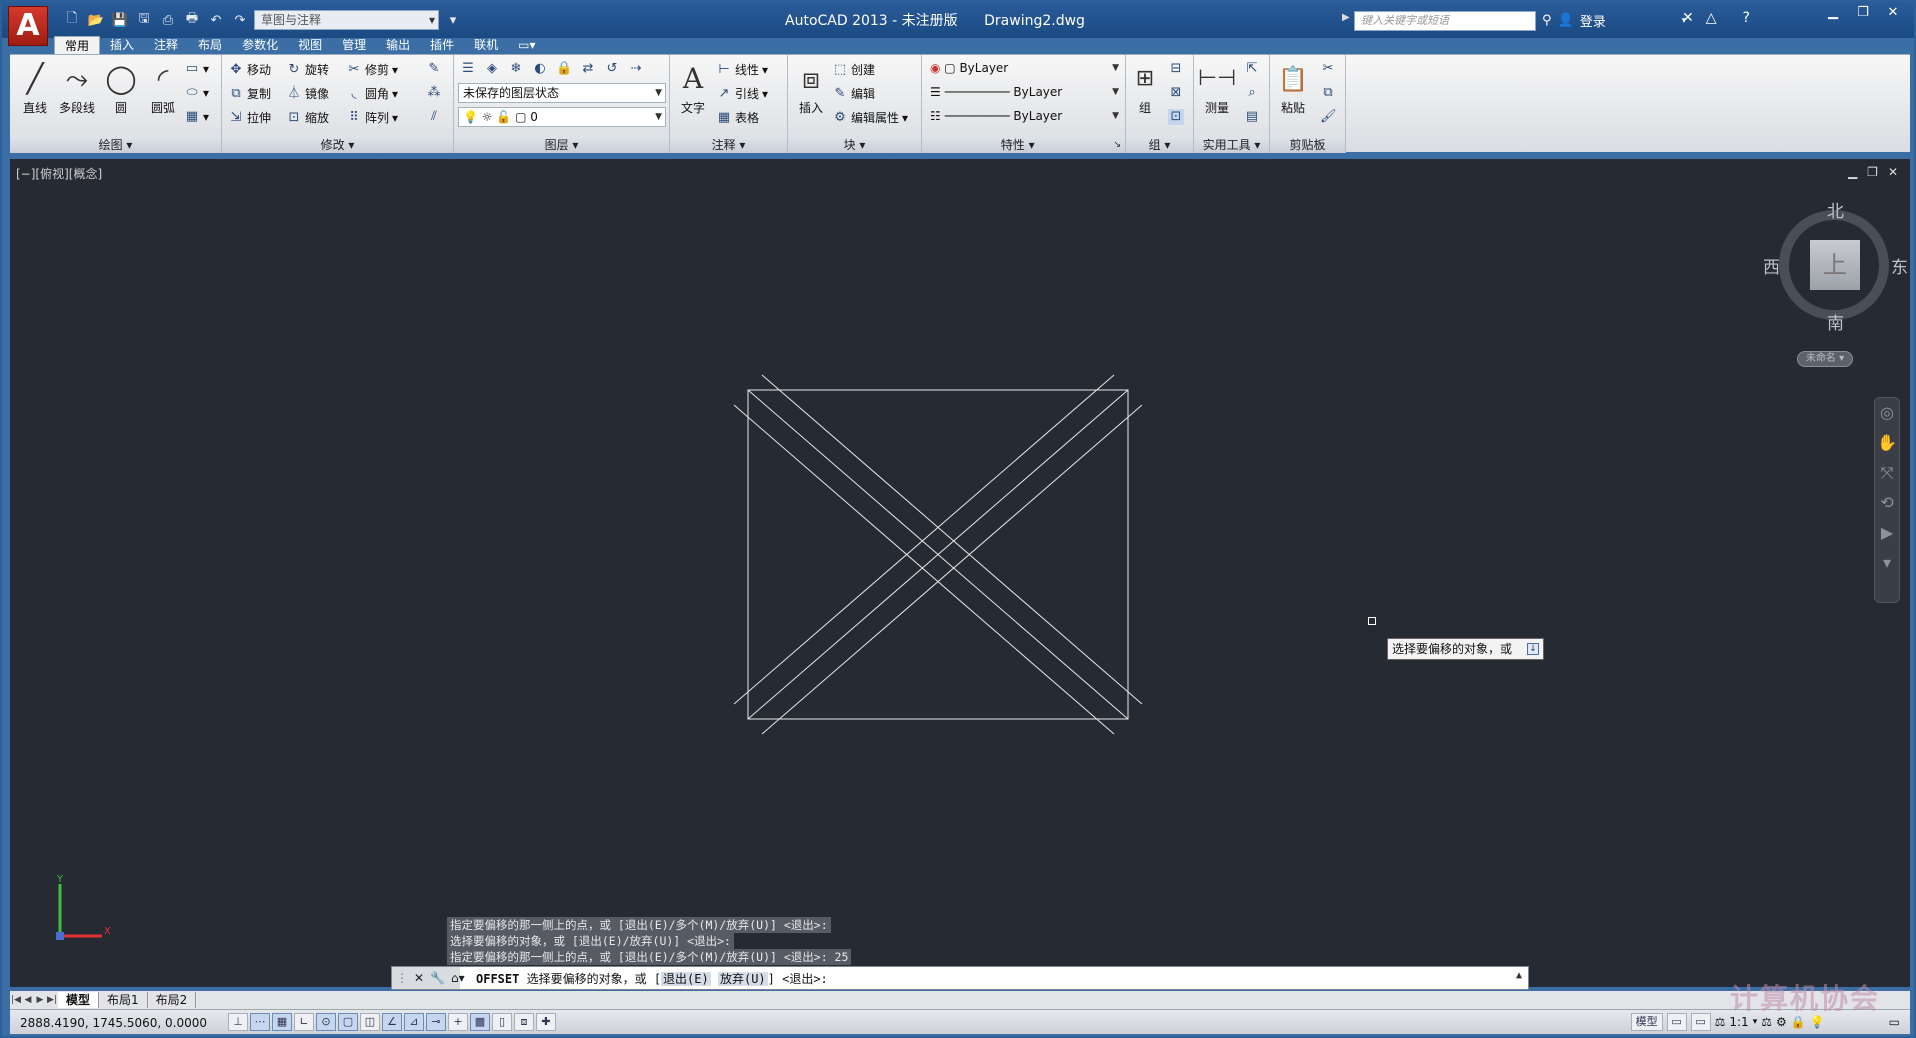  What do you see at coordinates (434, 93) in the screenshot?
I see `explode-tool: ⁂` at bounding box center [434, 93].